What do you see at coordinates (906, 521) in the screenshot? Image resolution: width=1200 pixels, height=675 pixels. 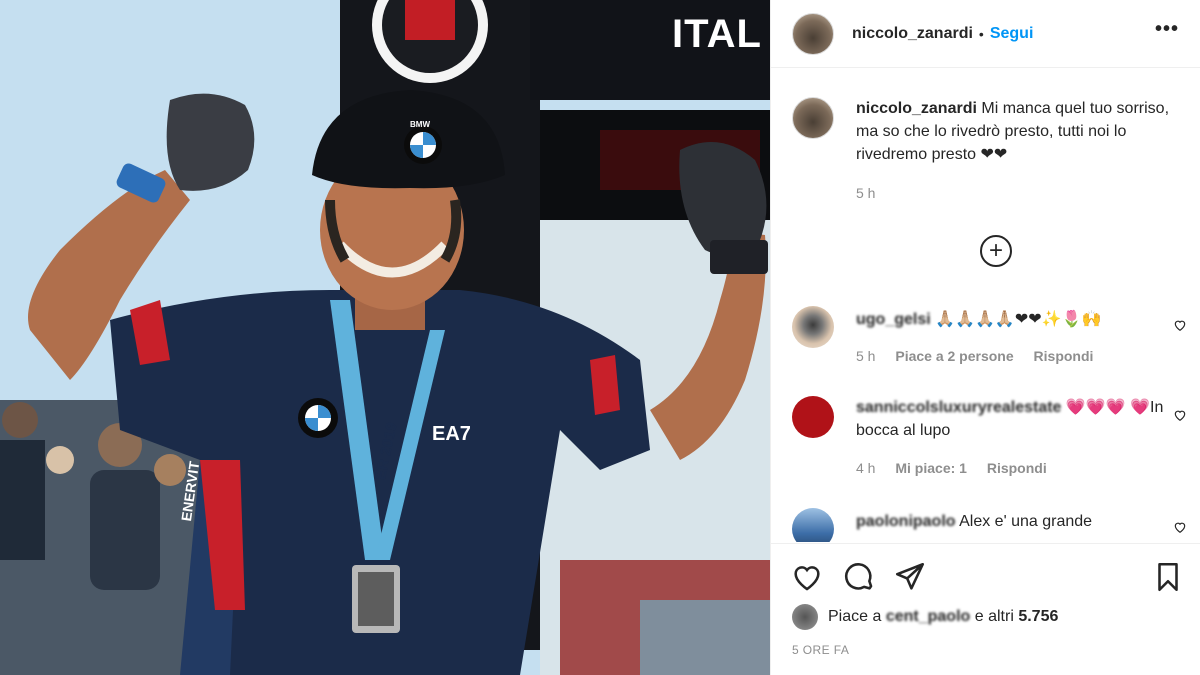 I see `comment-username: paolonipaolo` at bounding box center [906, 521].